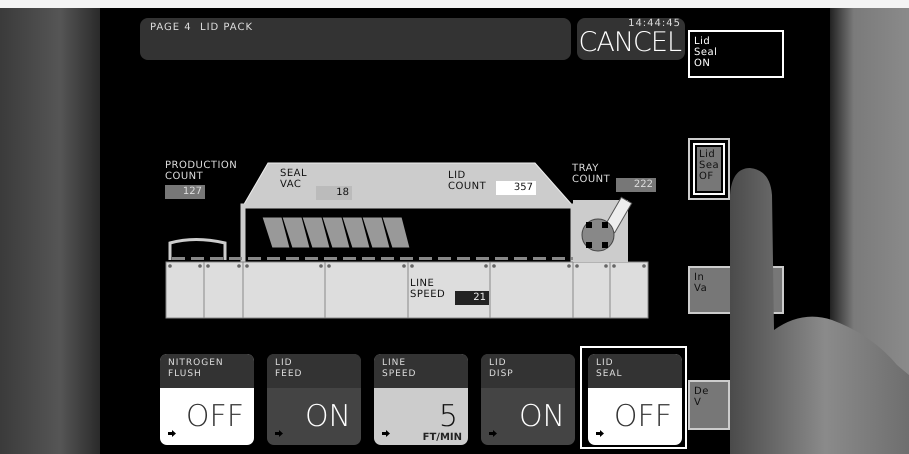 The width and height of the screenshot is (909, 454). I want to click on readout-label: LINE SPEED, so click(428, 289).